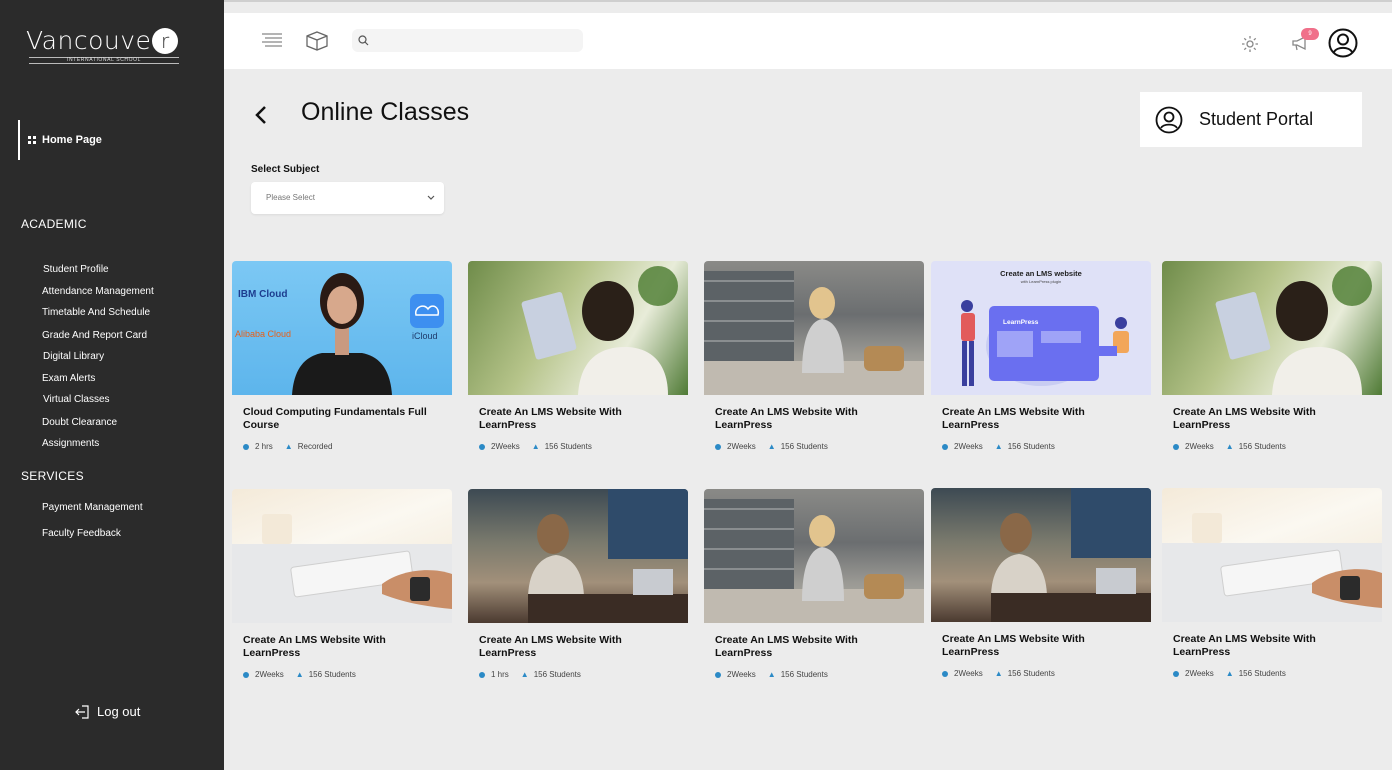  What do you see at coordinates (347, 198) in the screenshot?
I see `subject-select: Please Select` at bounding box center [347, 198].